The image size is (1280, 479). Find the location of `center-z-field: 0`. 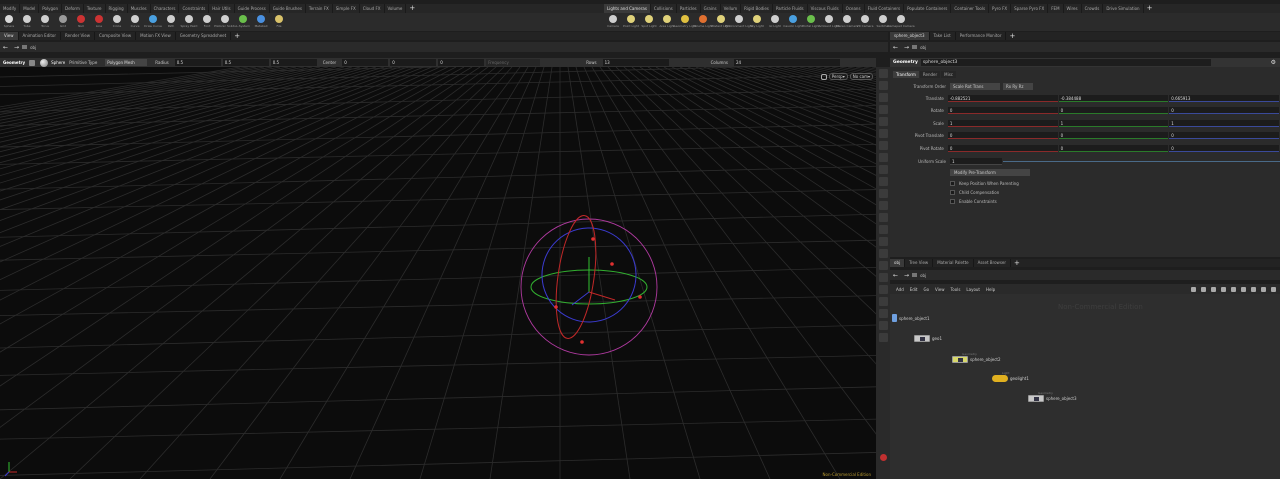

center-z-field: 0 is located at coordinates (461, 62).